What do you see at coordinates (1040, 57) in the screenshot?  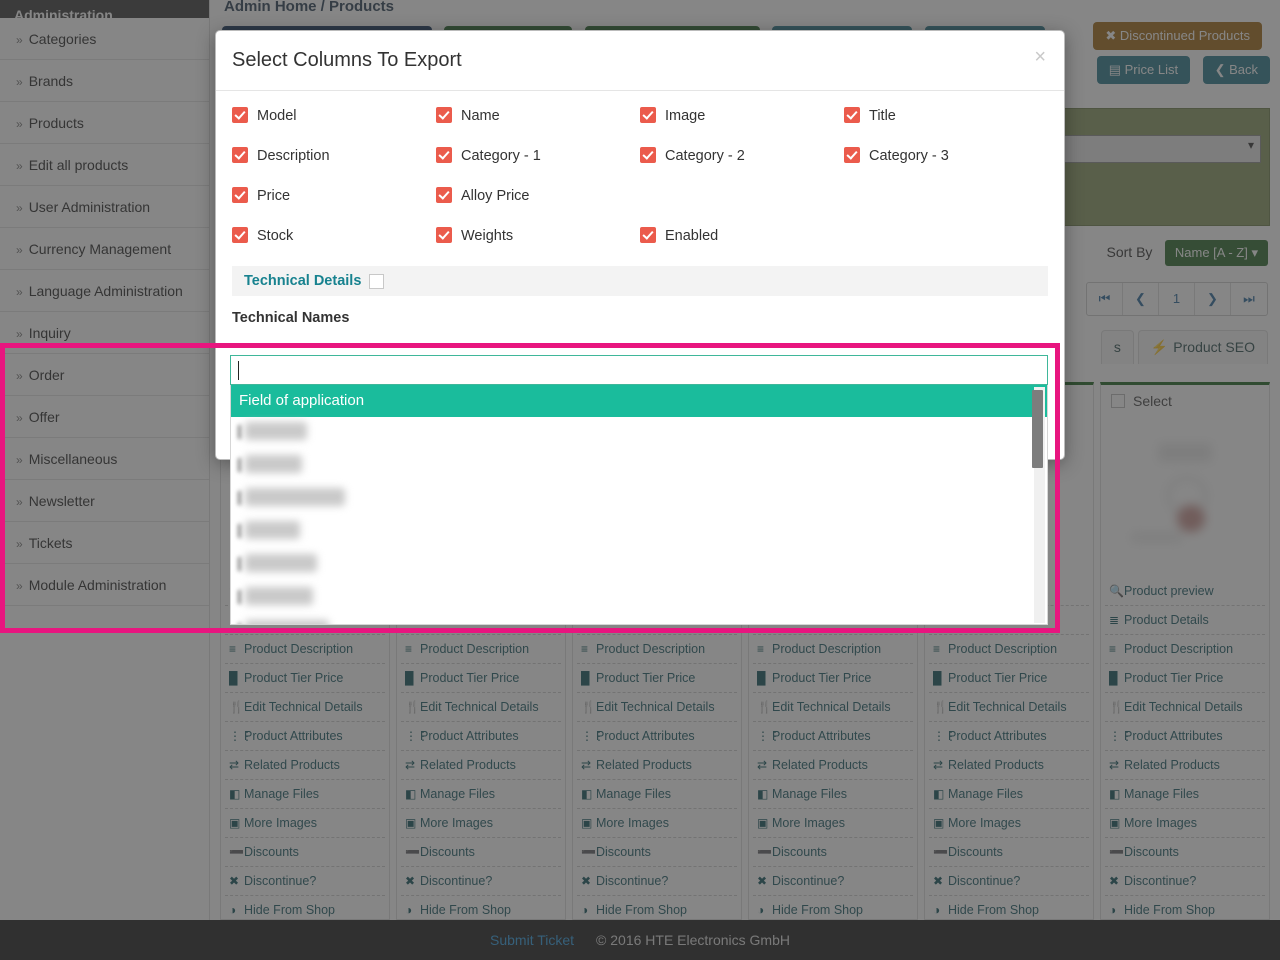 I see `close-icon: ×` at bounding box center [1040, 57].